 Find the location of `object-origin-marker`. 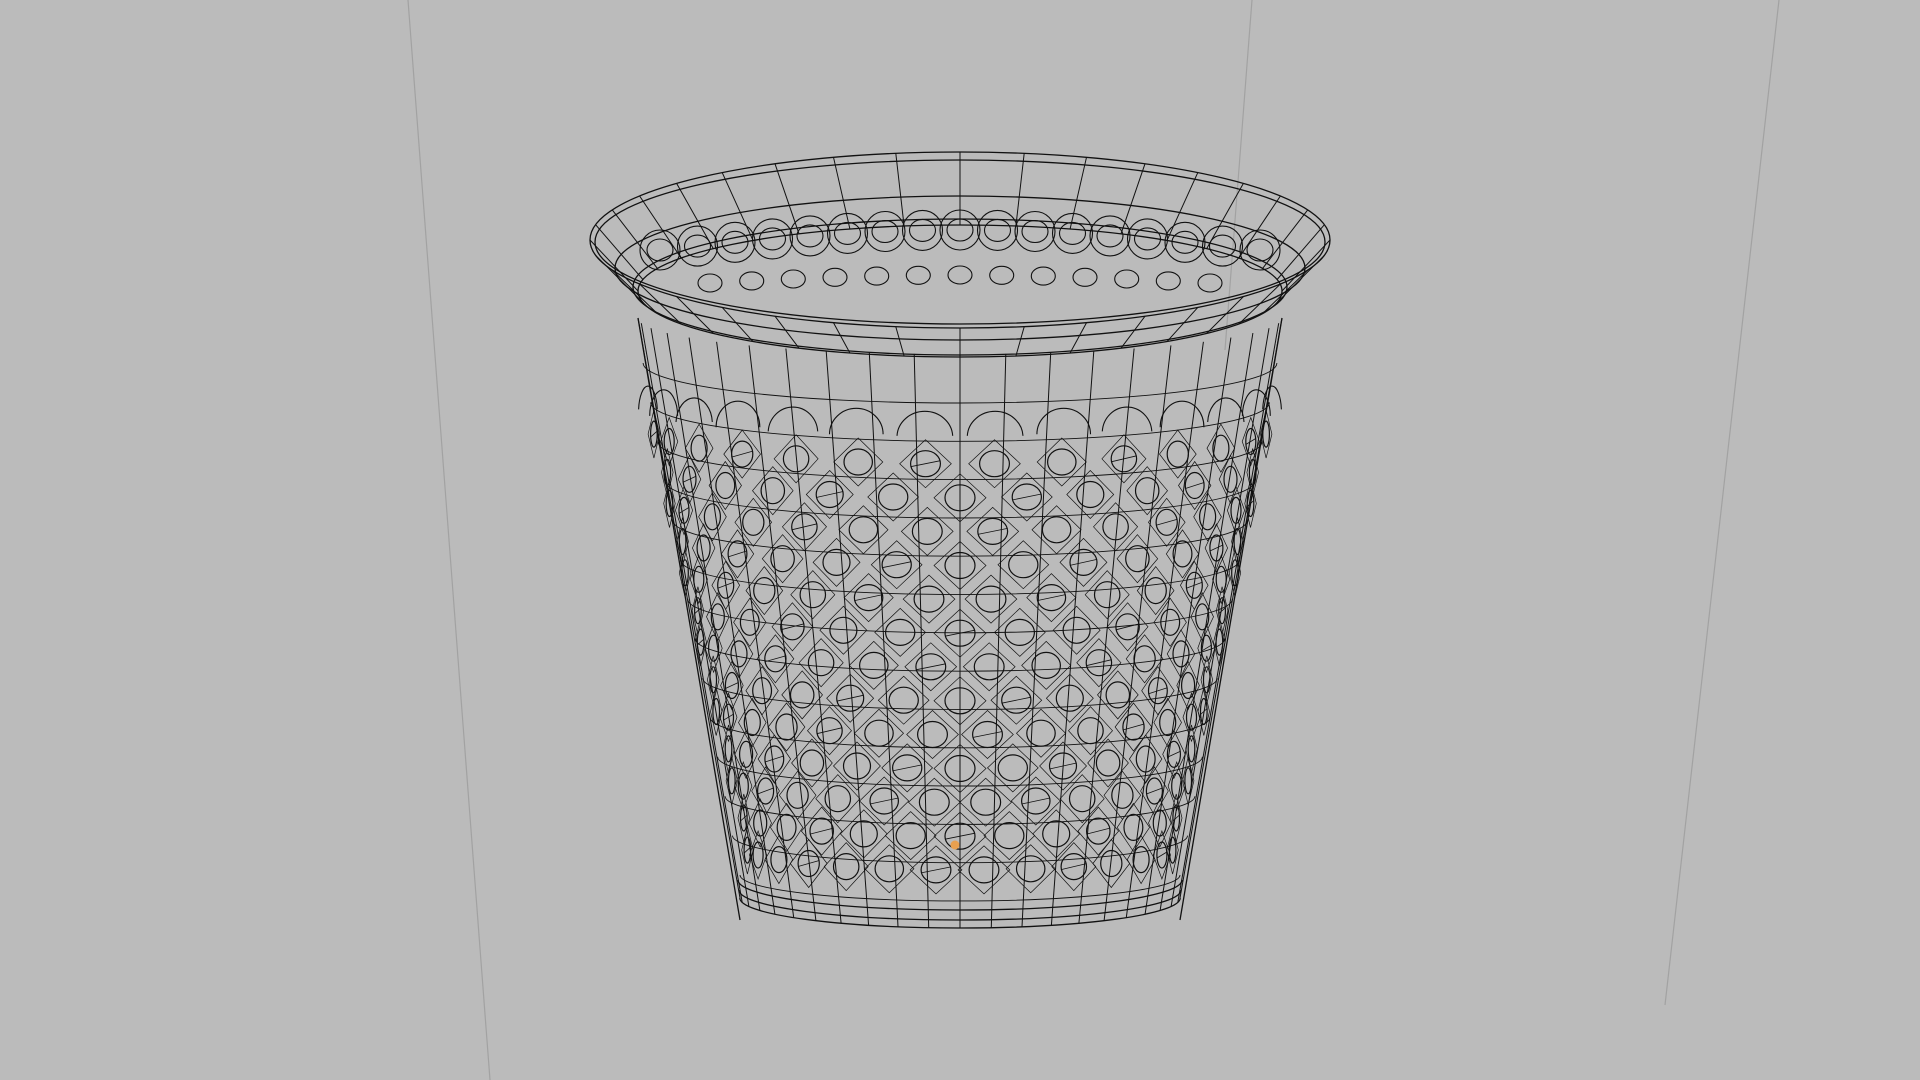

object-origin-marker is located at coordinates (955, 845).